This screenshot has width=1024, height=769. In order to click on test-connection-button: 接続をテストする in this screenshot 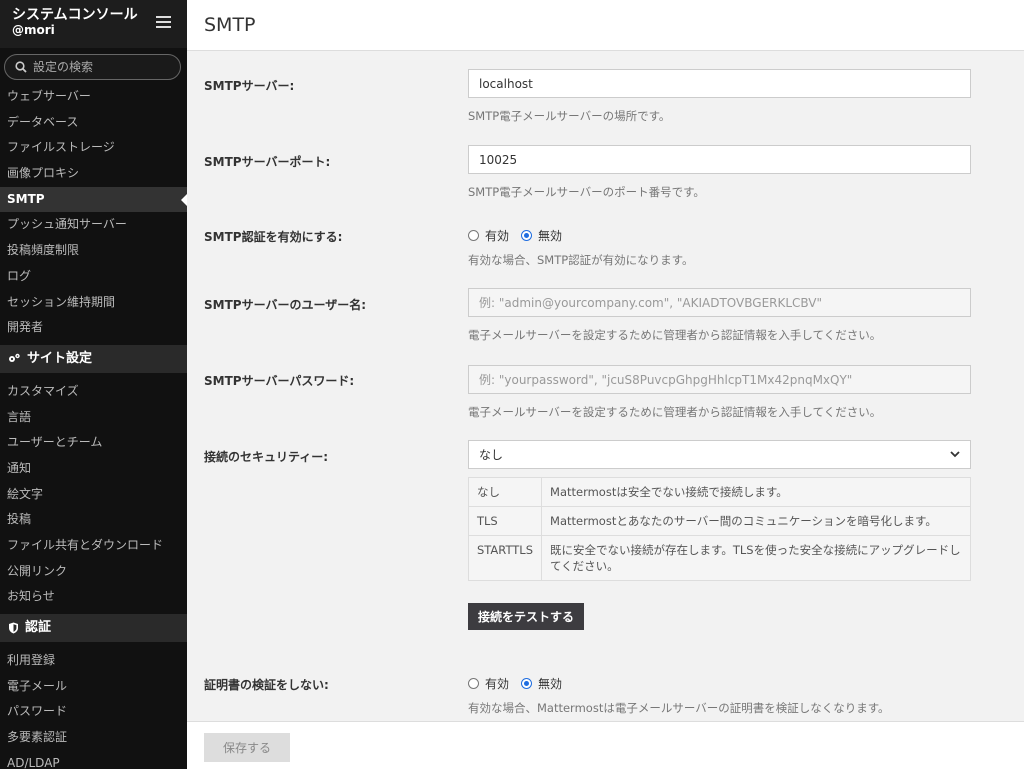, I will do `click(526, 616)`.